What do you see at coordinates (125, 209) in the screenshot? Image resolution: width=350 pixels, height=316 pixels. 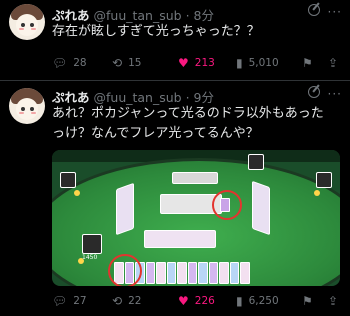 I see `left-player-cards` at bounding box center [125, 209].